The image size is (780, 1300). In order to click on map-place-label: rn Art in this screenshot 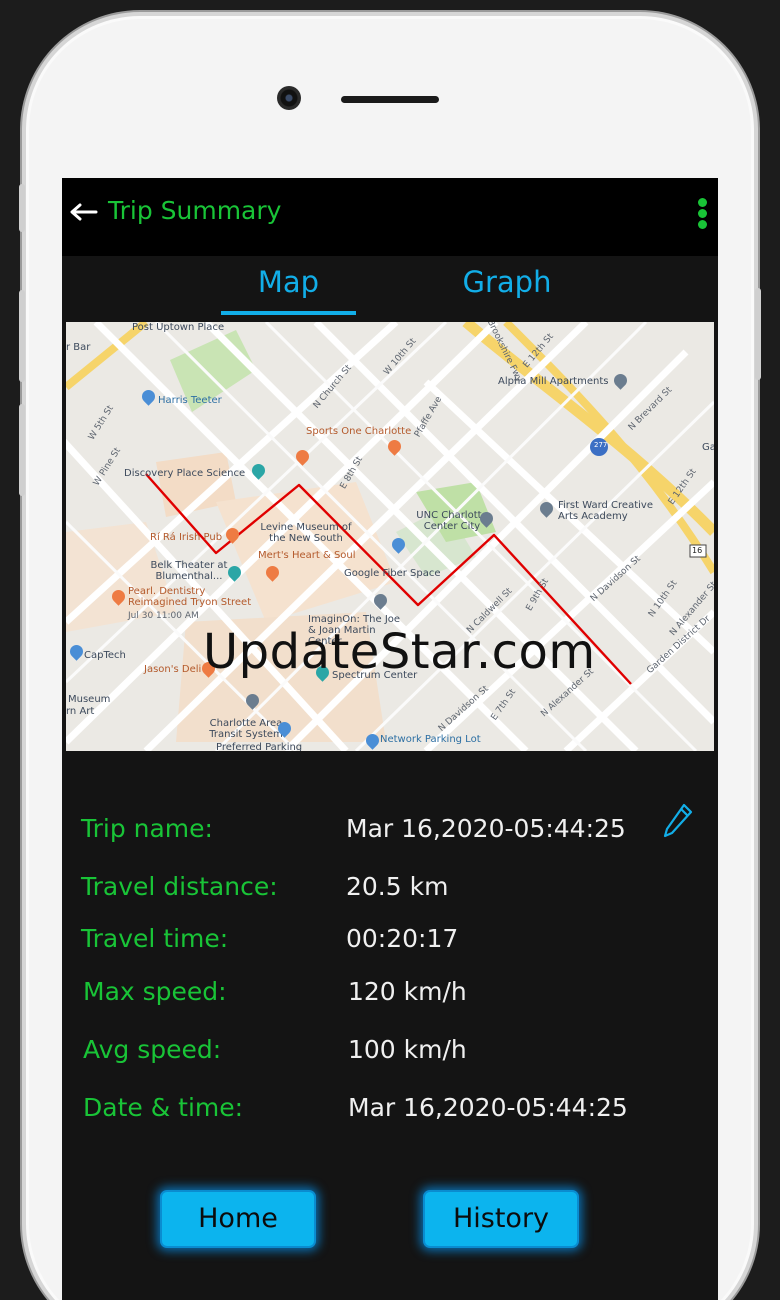, I will do `click(80, 711)`.